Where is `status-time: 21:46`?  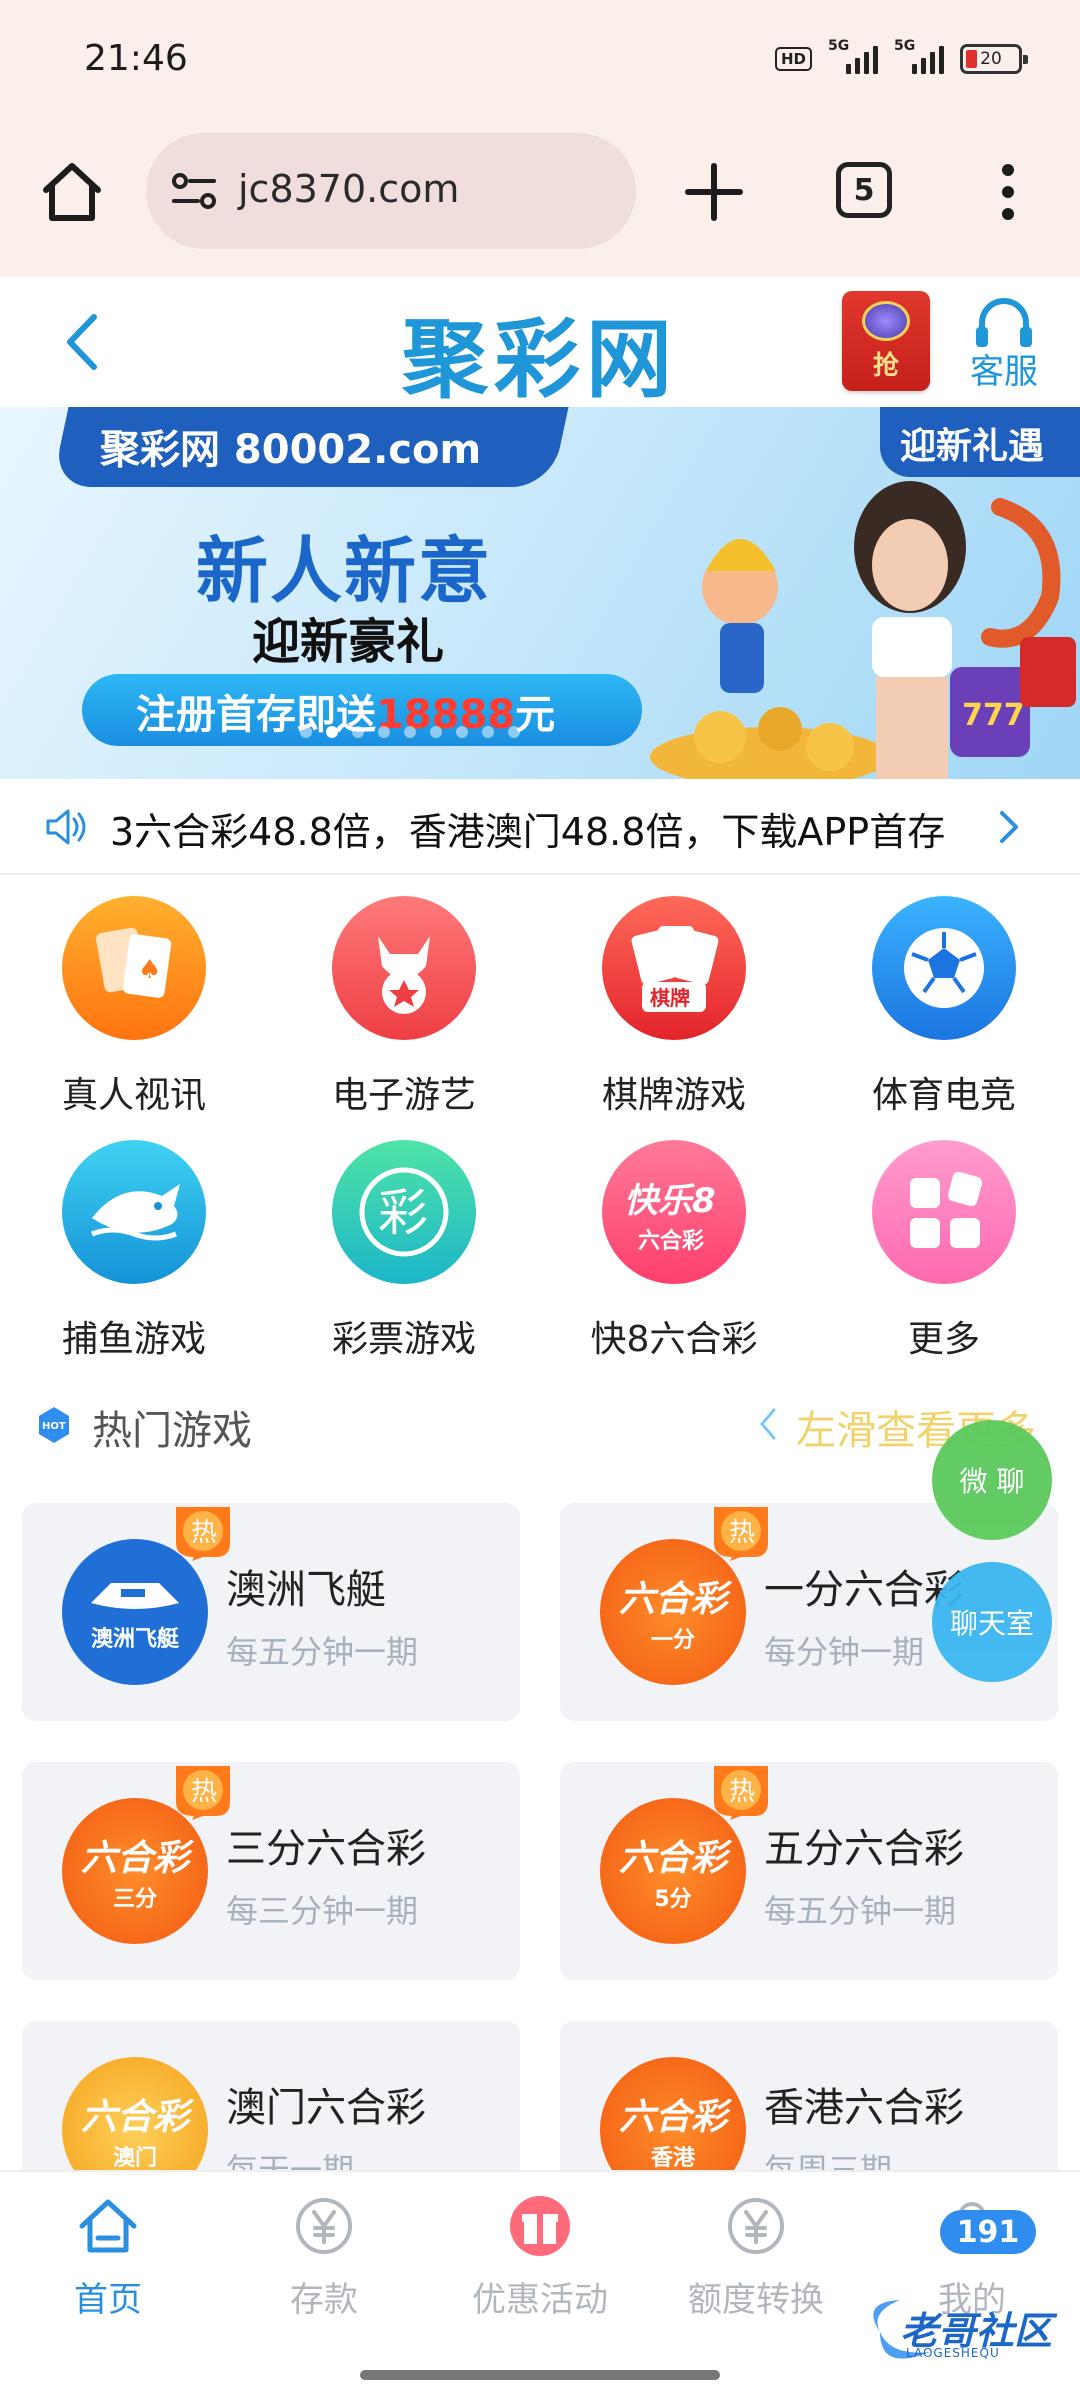 status-time: 21:46 is located at coordinates (136, 58).